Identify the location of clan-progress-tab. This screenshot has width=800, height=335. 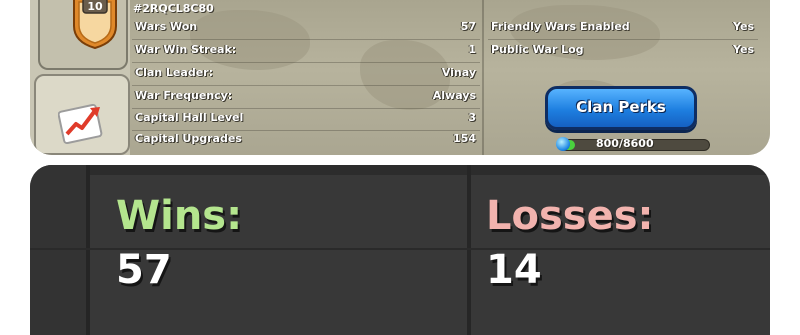
(82, 114).